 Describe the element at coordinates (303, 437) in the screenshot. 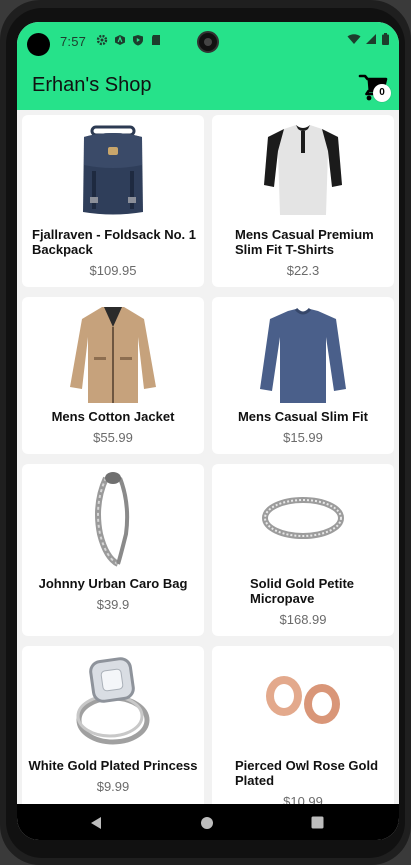

I see `product-price: $15.99` at that location.